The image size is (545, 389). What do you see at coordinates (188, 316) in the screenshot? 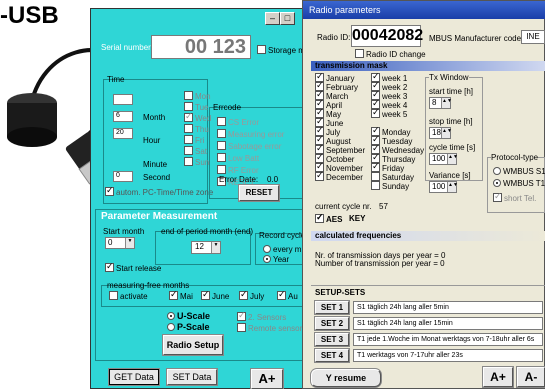
I see `u-scale-option: U-Scale` at bounding box center [188, 316].